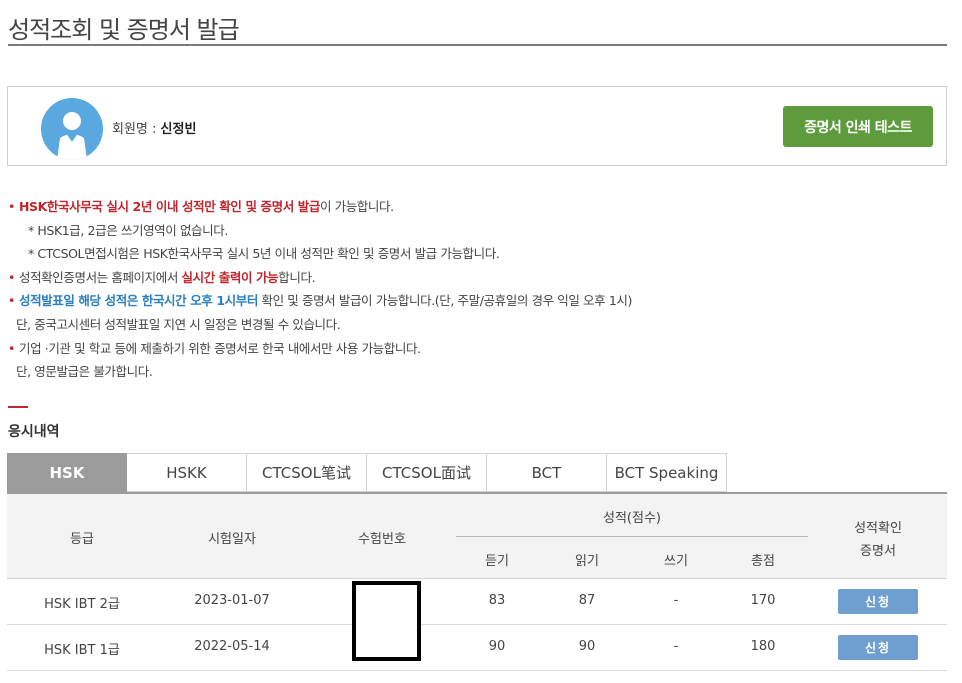  Describe the element at coordinates (587, 600) in the screenshot. I see `cell-reading: 87` at that location.